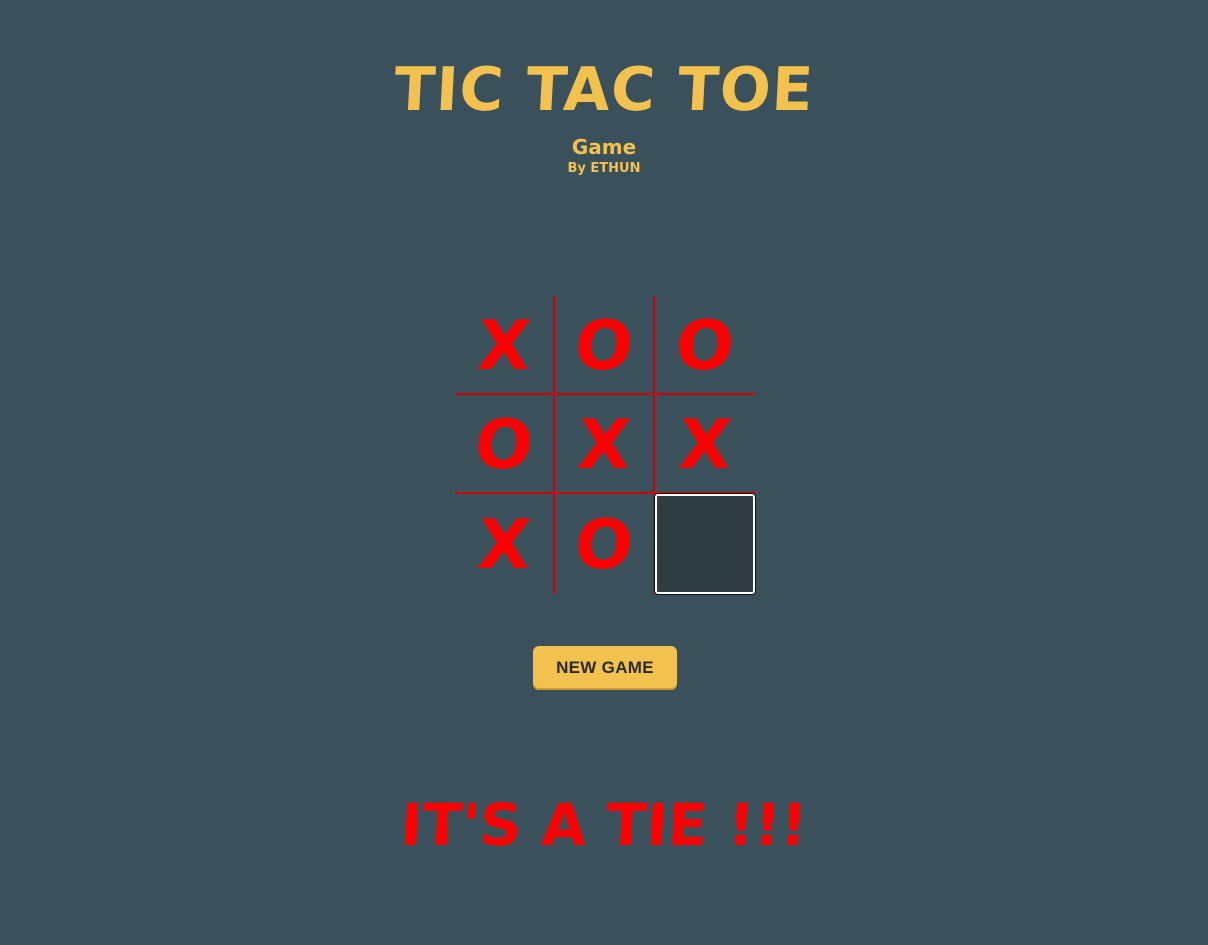  Describe the element at coordinates (604, 825) in the screenshot. I see `result-message: IT'S A TIE !!!` at that location.